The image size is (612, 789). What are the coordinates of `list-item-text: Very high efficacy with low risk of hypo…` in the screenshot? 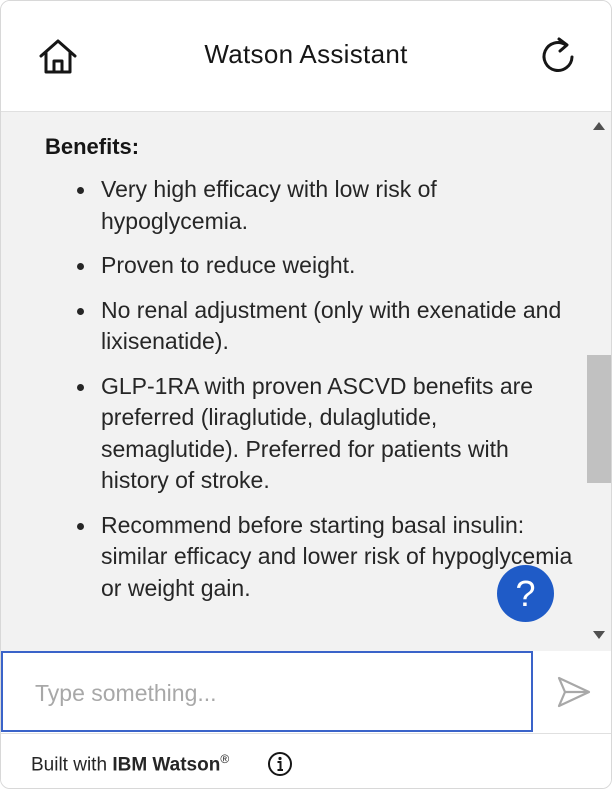 It's located at (269, 205).